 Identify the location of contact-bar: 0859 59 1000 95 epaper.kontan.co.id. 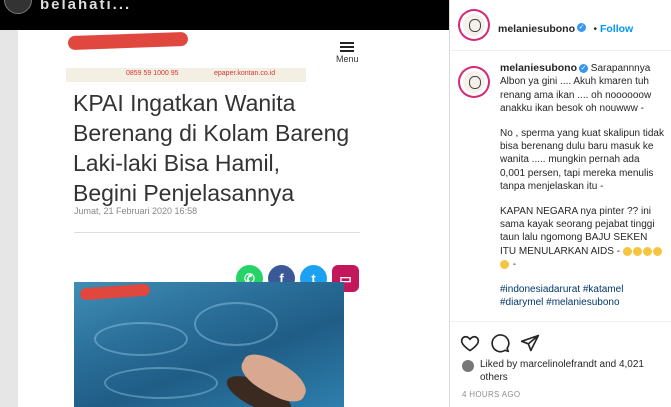
(186, 75).